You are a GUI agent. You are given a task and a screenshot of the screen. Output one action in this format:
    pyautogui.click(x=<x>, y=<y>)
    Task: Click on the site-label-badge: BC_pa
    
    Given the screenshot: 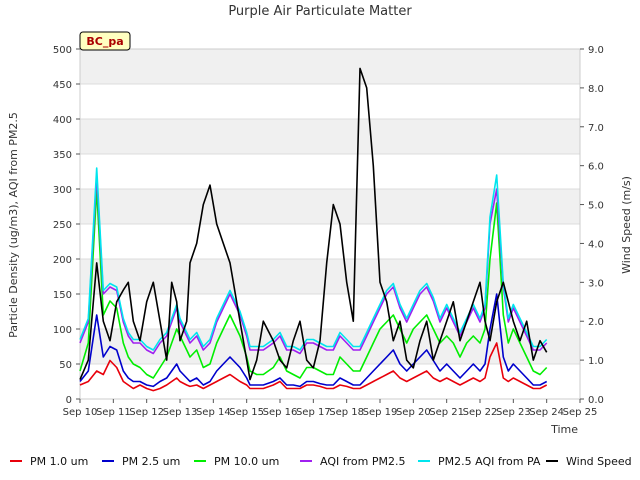 What is the action you would take?
    pyautogui.click(x=105, y=41)
    